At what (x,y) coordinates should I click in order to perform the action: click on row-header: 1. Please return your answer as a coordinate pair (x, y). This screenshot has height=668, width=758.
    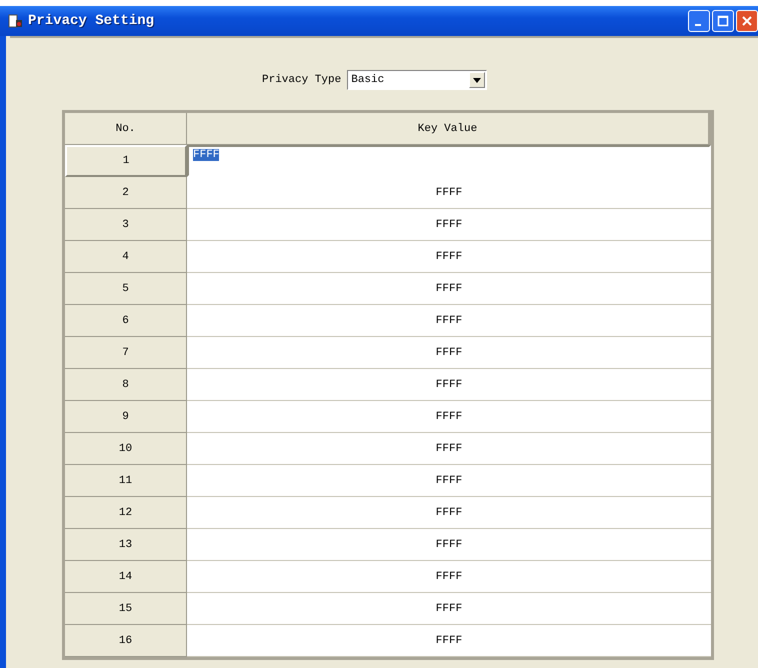
    Looking at the image, I should click on (126, 161).